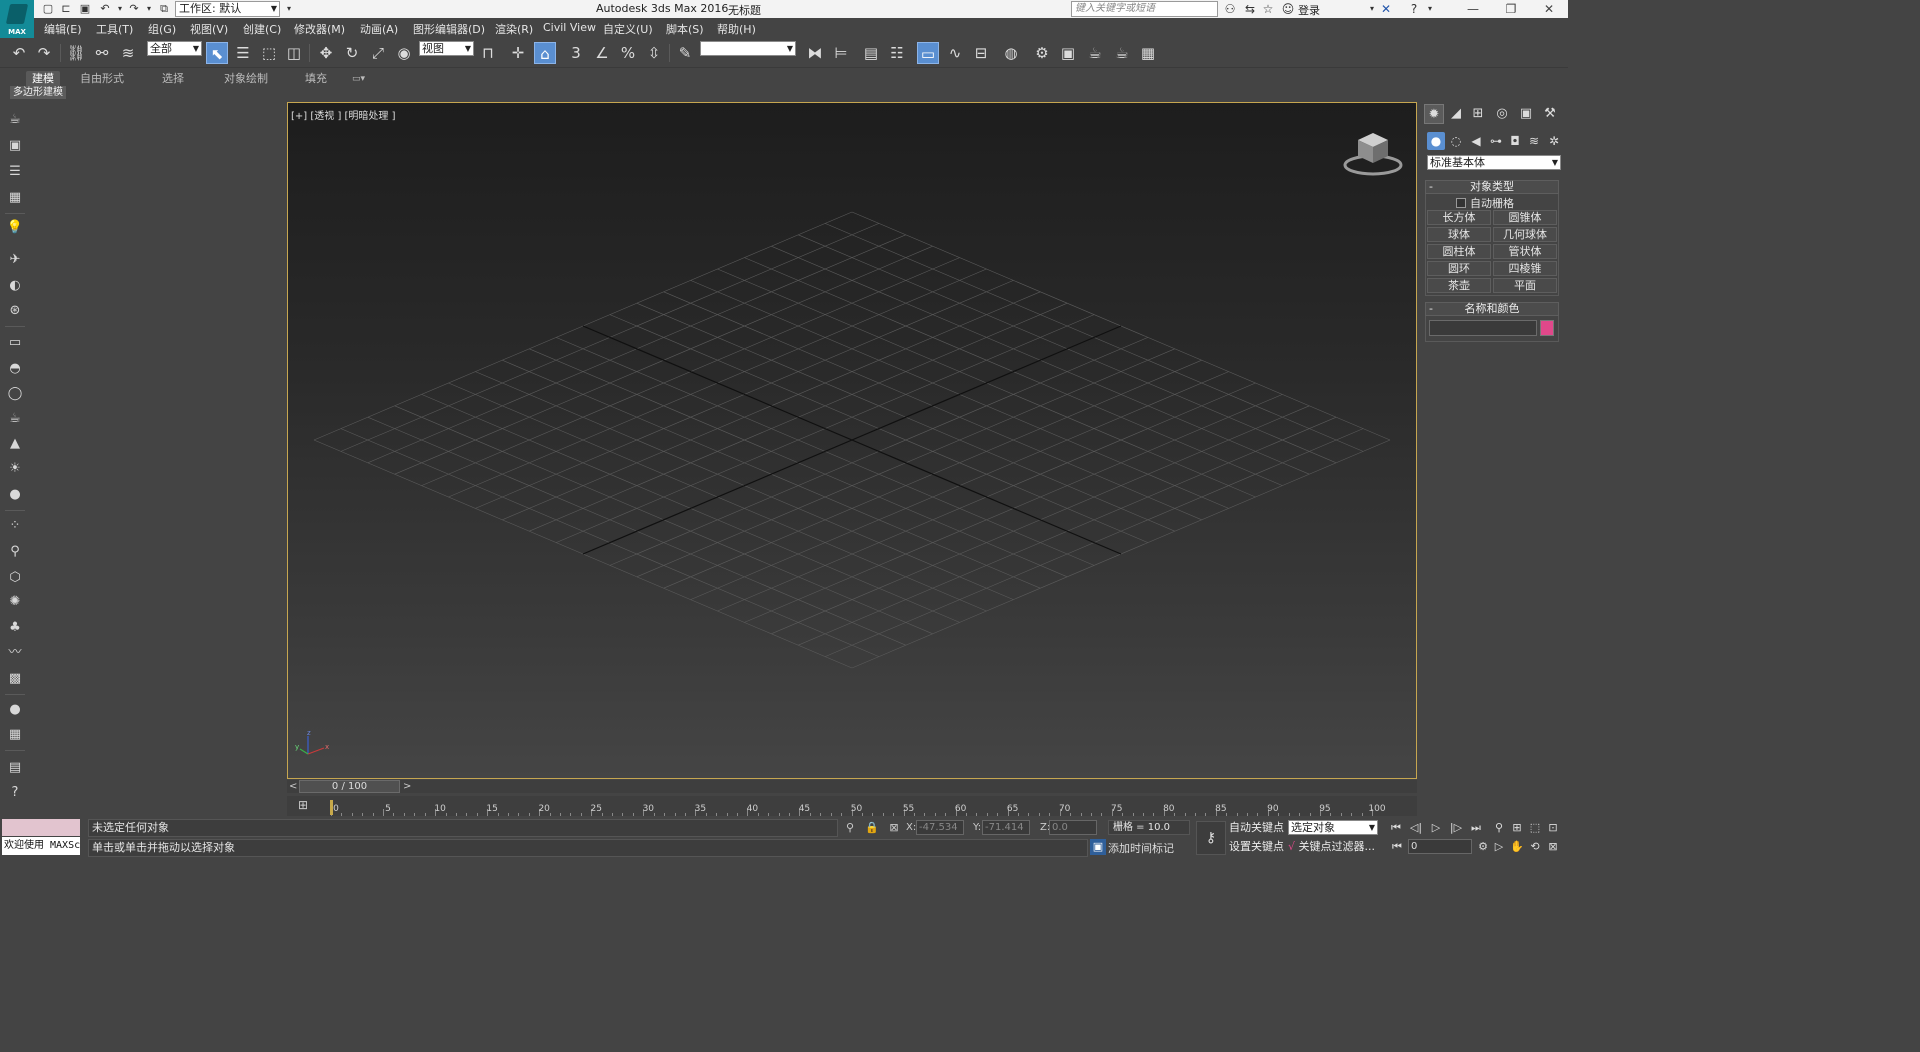 The width and height of the screenshot is (1920, 1052). What do you see at coordinates (1011, 53) in the screenshot?
I see `material-editor-icon: ◍` at bounding box center [1011, 53].